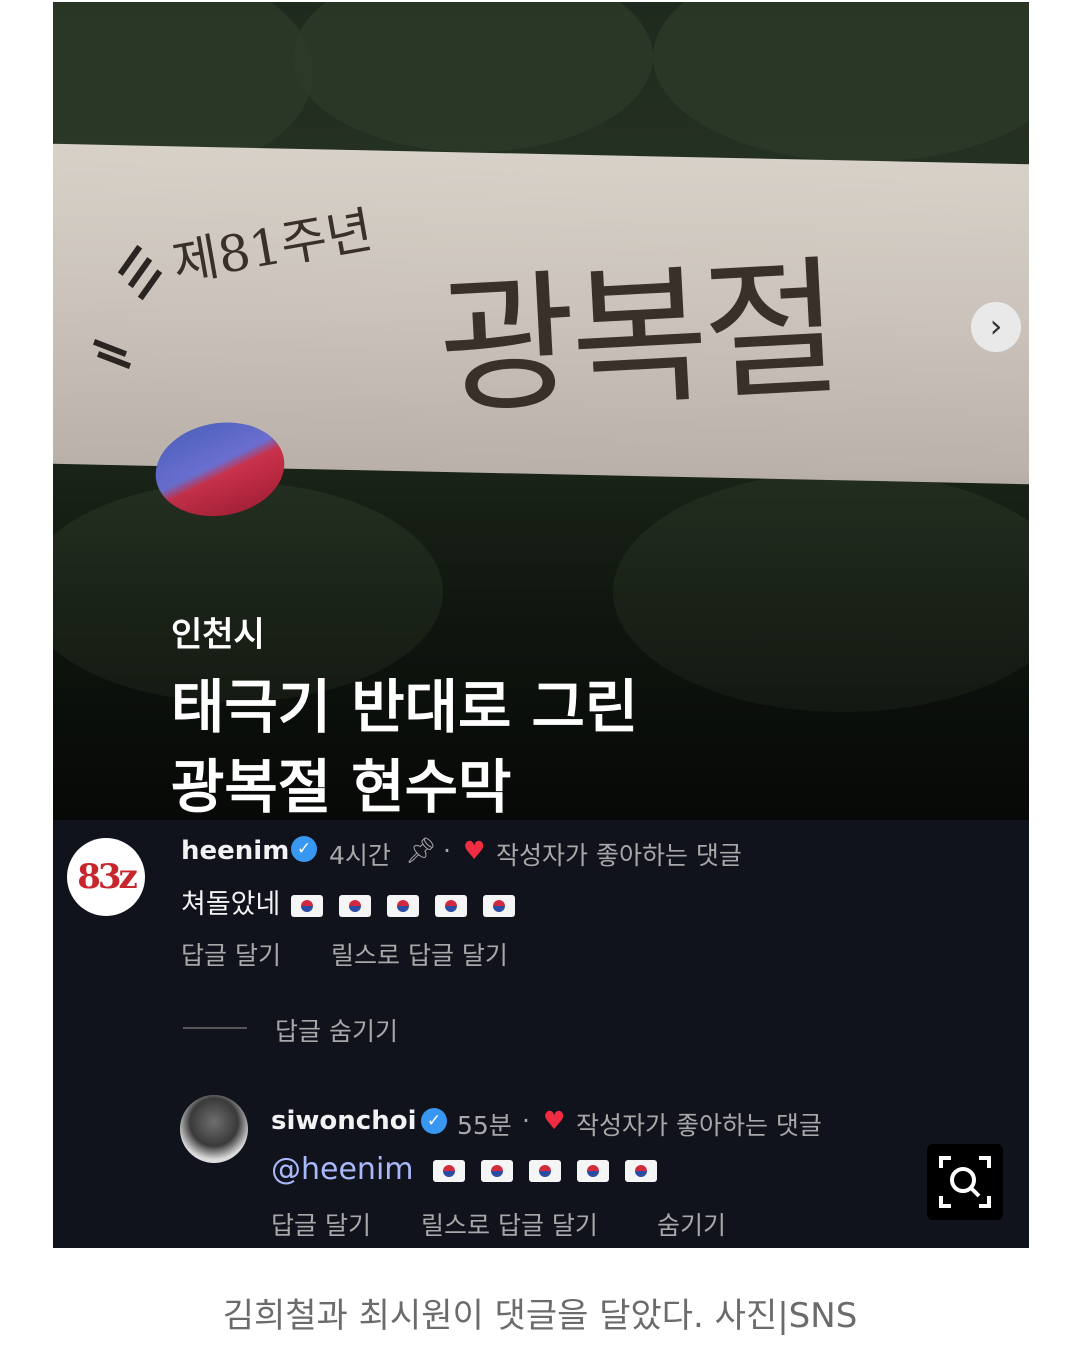 This screenshot has width=1080, height=1350. What do you see at coordinates (231, 904) in the screenshot?
I see `comment-text-body: 쳐돌았네` at bounding box center [231, 904].